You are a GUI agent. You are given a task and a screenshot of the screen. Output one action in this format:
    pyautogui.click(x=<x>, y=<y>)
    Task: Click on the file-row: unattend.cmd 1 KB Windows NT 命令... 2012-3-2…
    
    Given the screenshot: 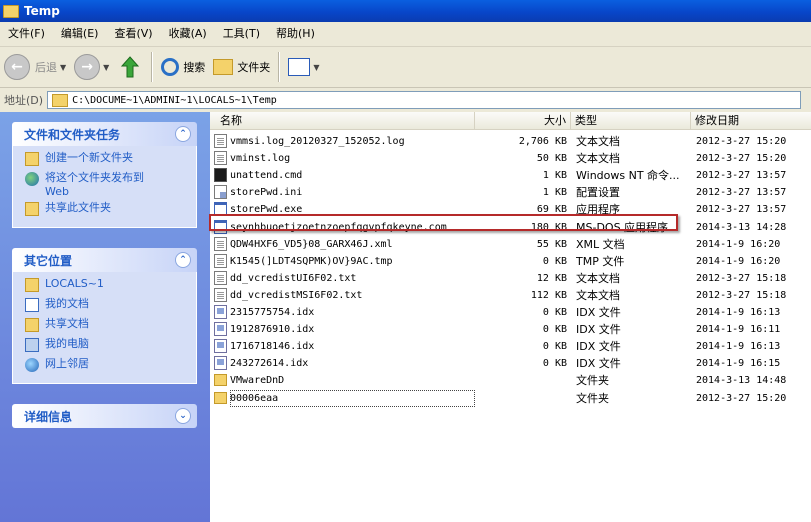 What is the action you would take?
    pyautogui.click(x=510, y=175)
    